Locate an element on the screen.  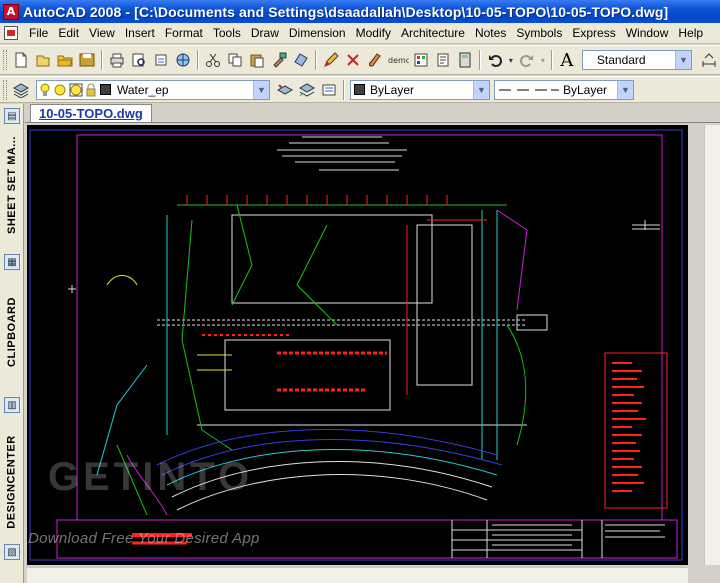
brush-icon is located at coordinates (375, 60).